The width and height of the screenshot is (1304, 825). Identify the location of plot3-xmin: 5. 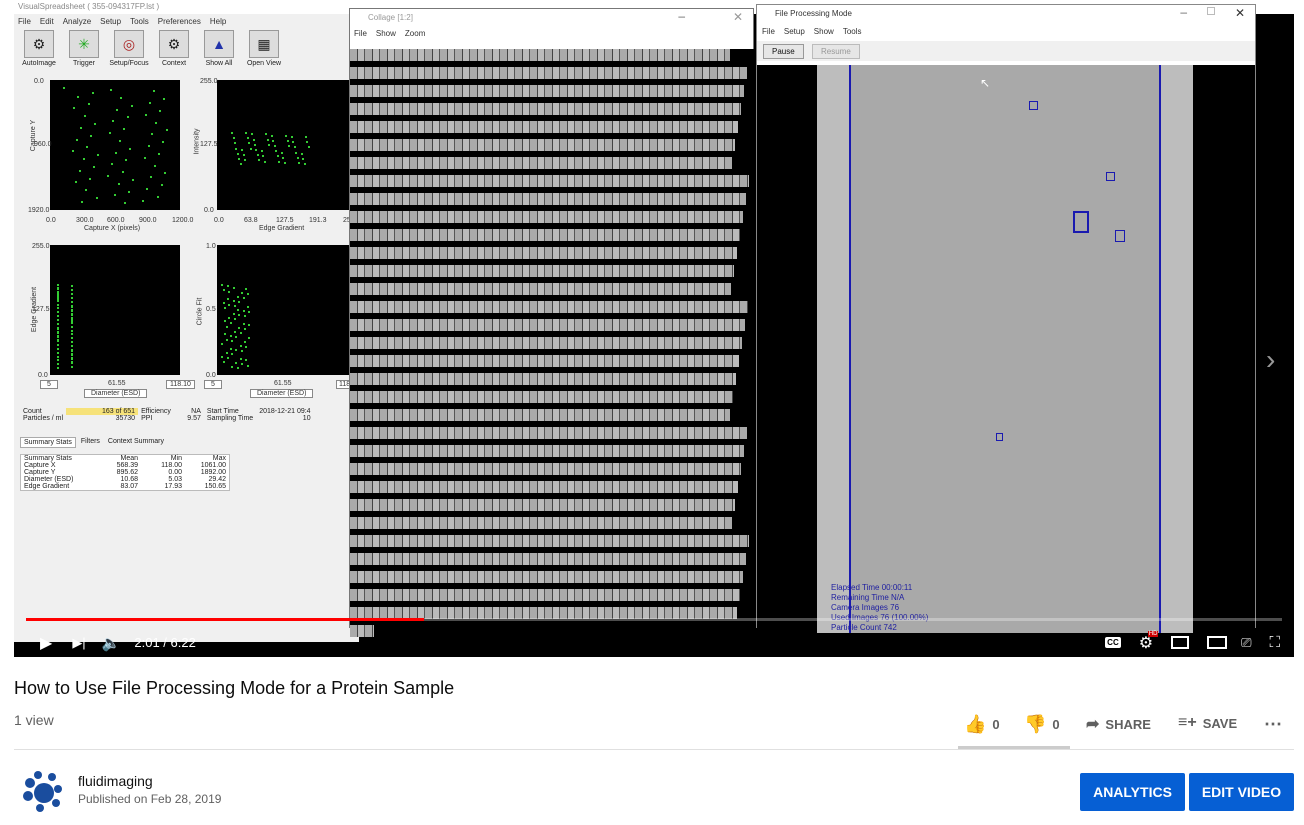
(49, 384).